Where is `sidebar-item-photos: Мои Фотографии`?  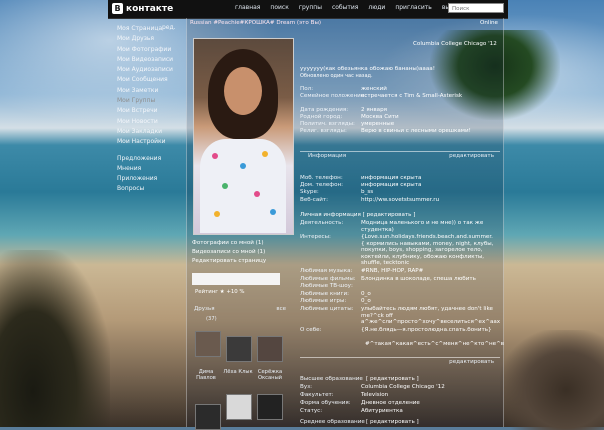
sidebar-item-photos: Мои Фотографии is located at coordinates (152, 50).